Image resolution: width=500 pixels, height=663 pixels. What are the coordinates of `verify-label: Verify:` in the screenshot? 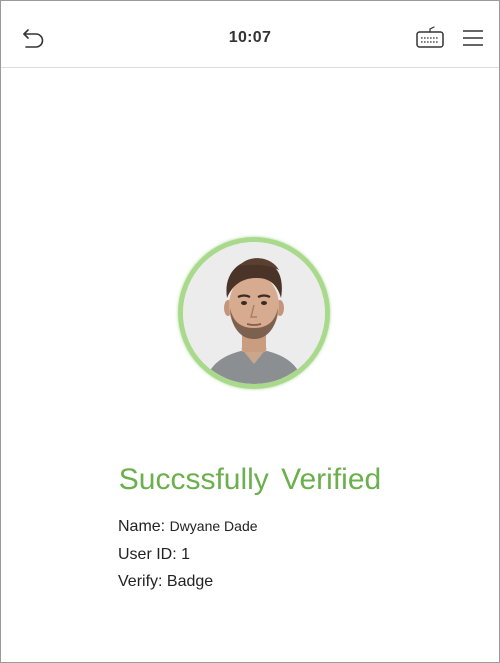 It's located at (140, 581).